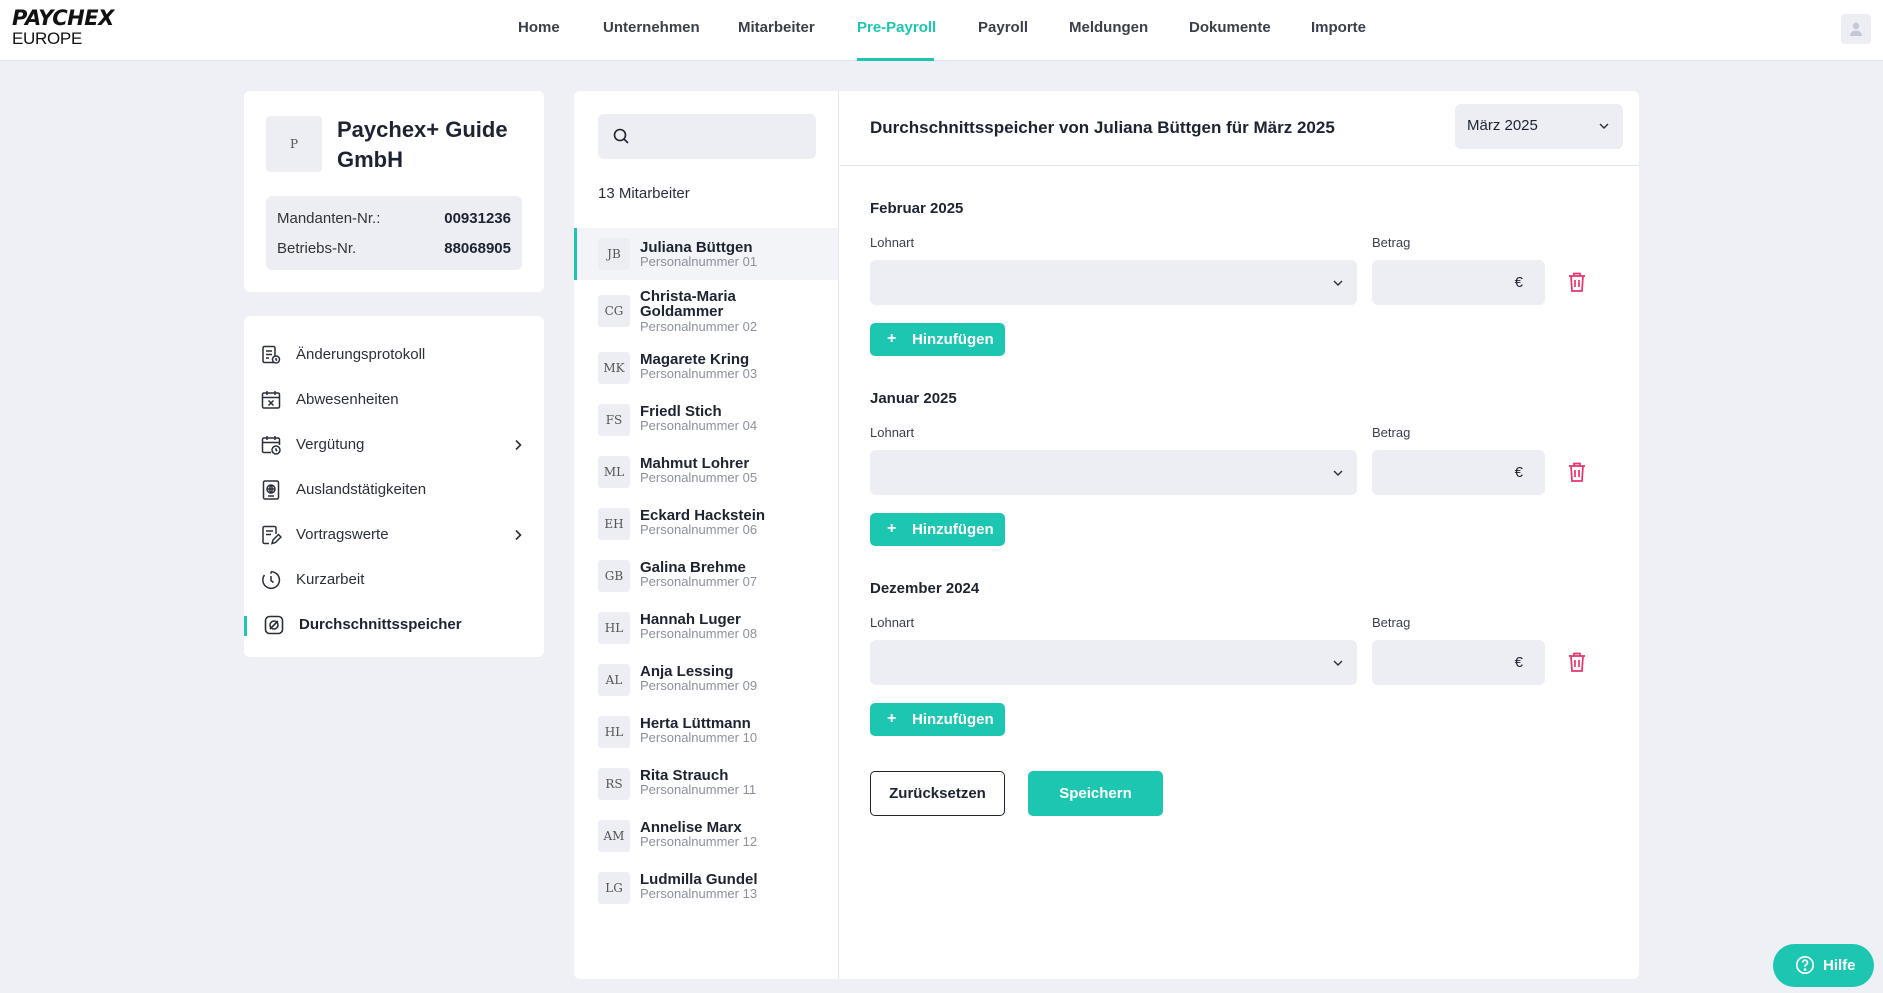  I want to click on nav-pre-payroll: Pre-Payroll, so click(896, 27).